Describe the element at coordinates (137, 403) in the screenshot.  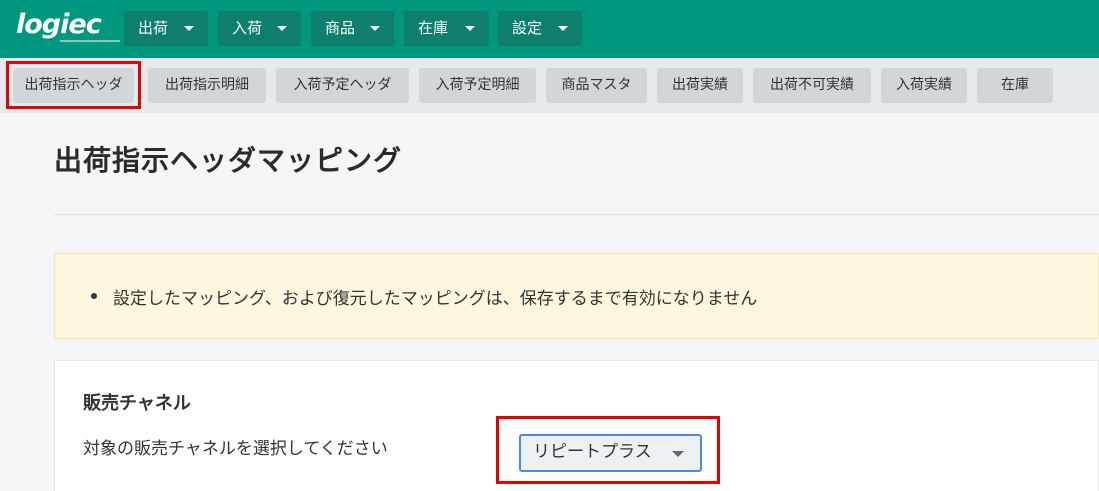
I see `sales-channel-title: 販売チャネル` at that location.